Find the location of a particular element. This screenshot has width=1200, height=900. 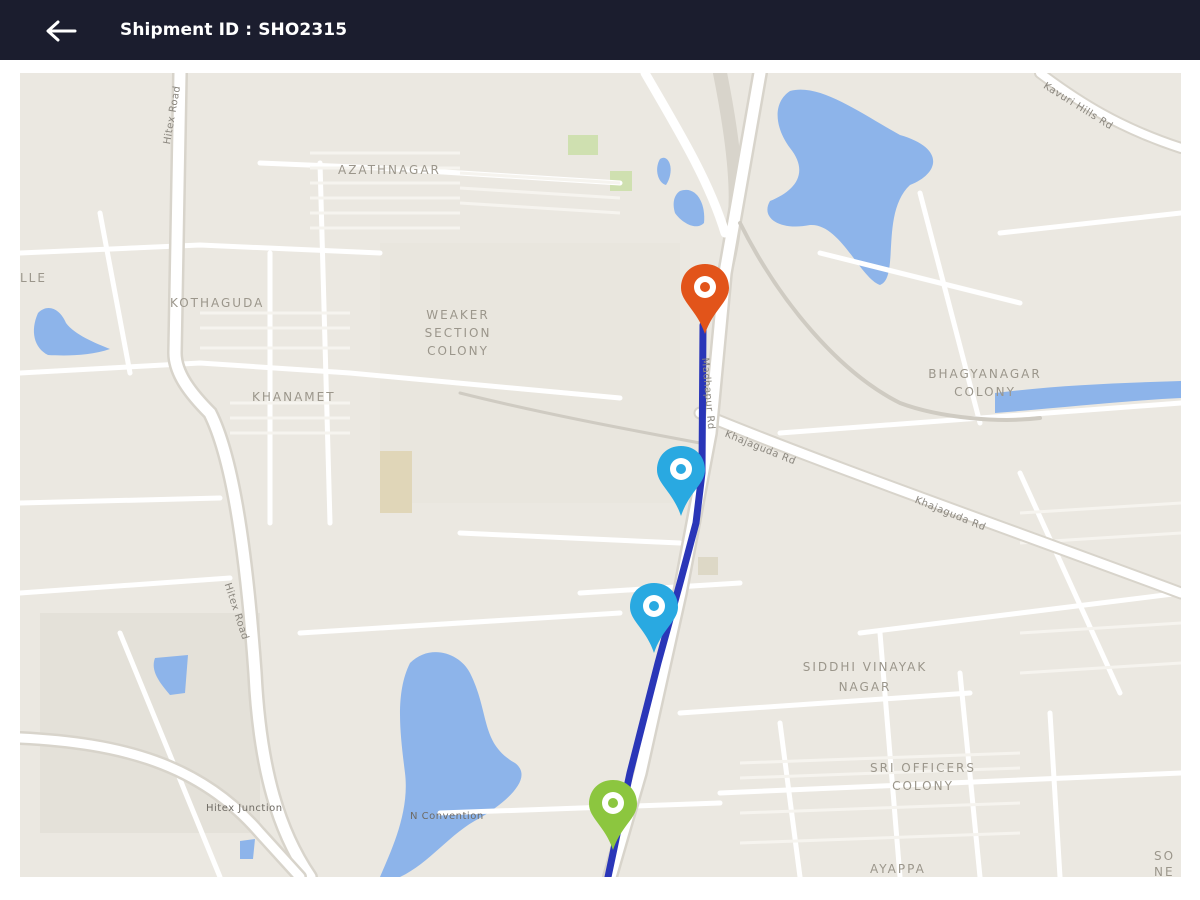

area-label-kothaguda: KOTHAGUDA is located at coordinates (217, 303).